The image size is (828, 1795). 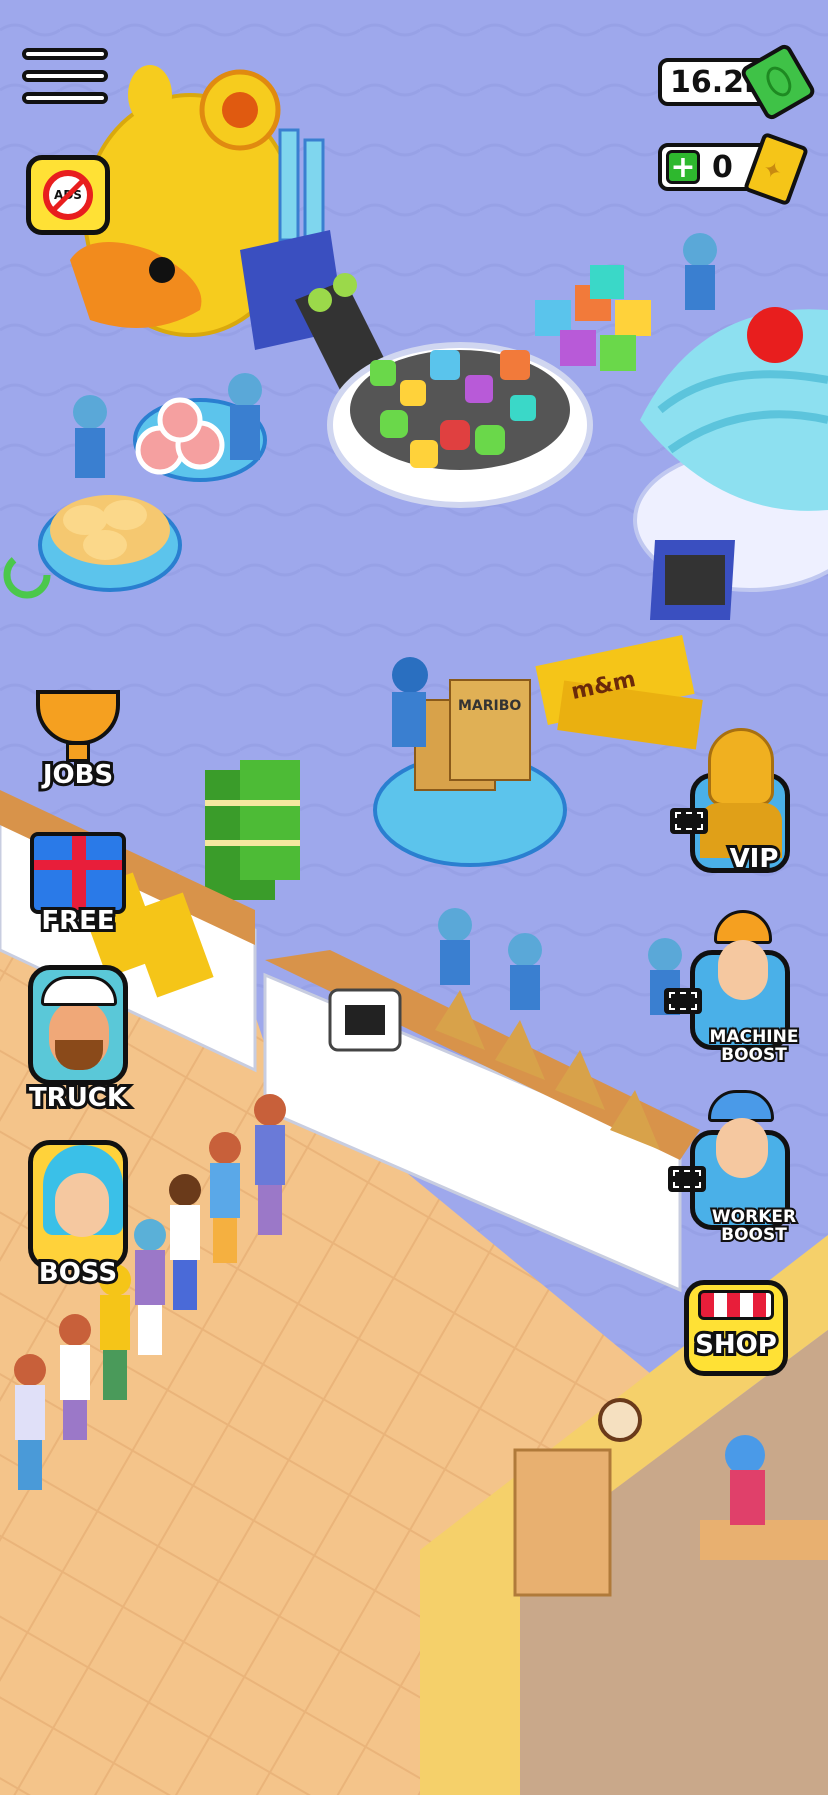 I want to click on vip-button: VIP, so click(x=754, y=805).